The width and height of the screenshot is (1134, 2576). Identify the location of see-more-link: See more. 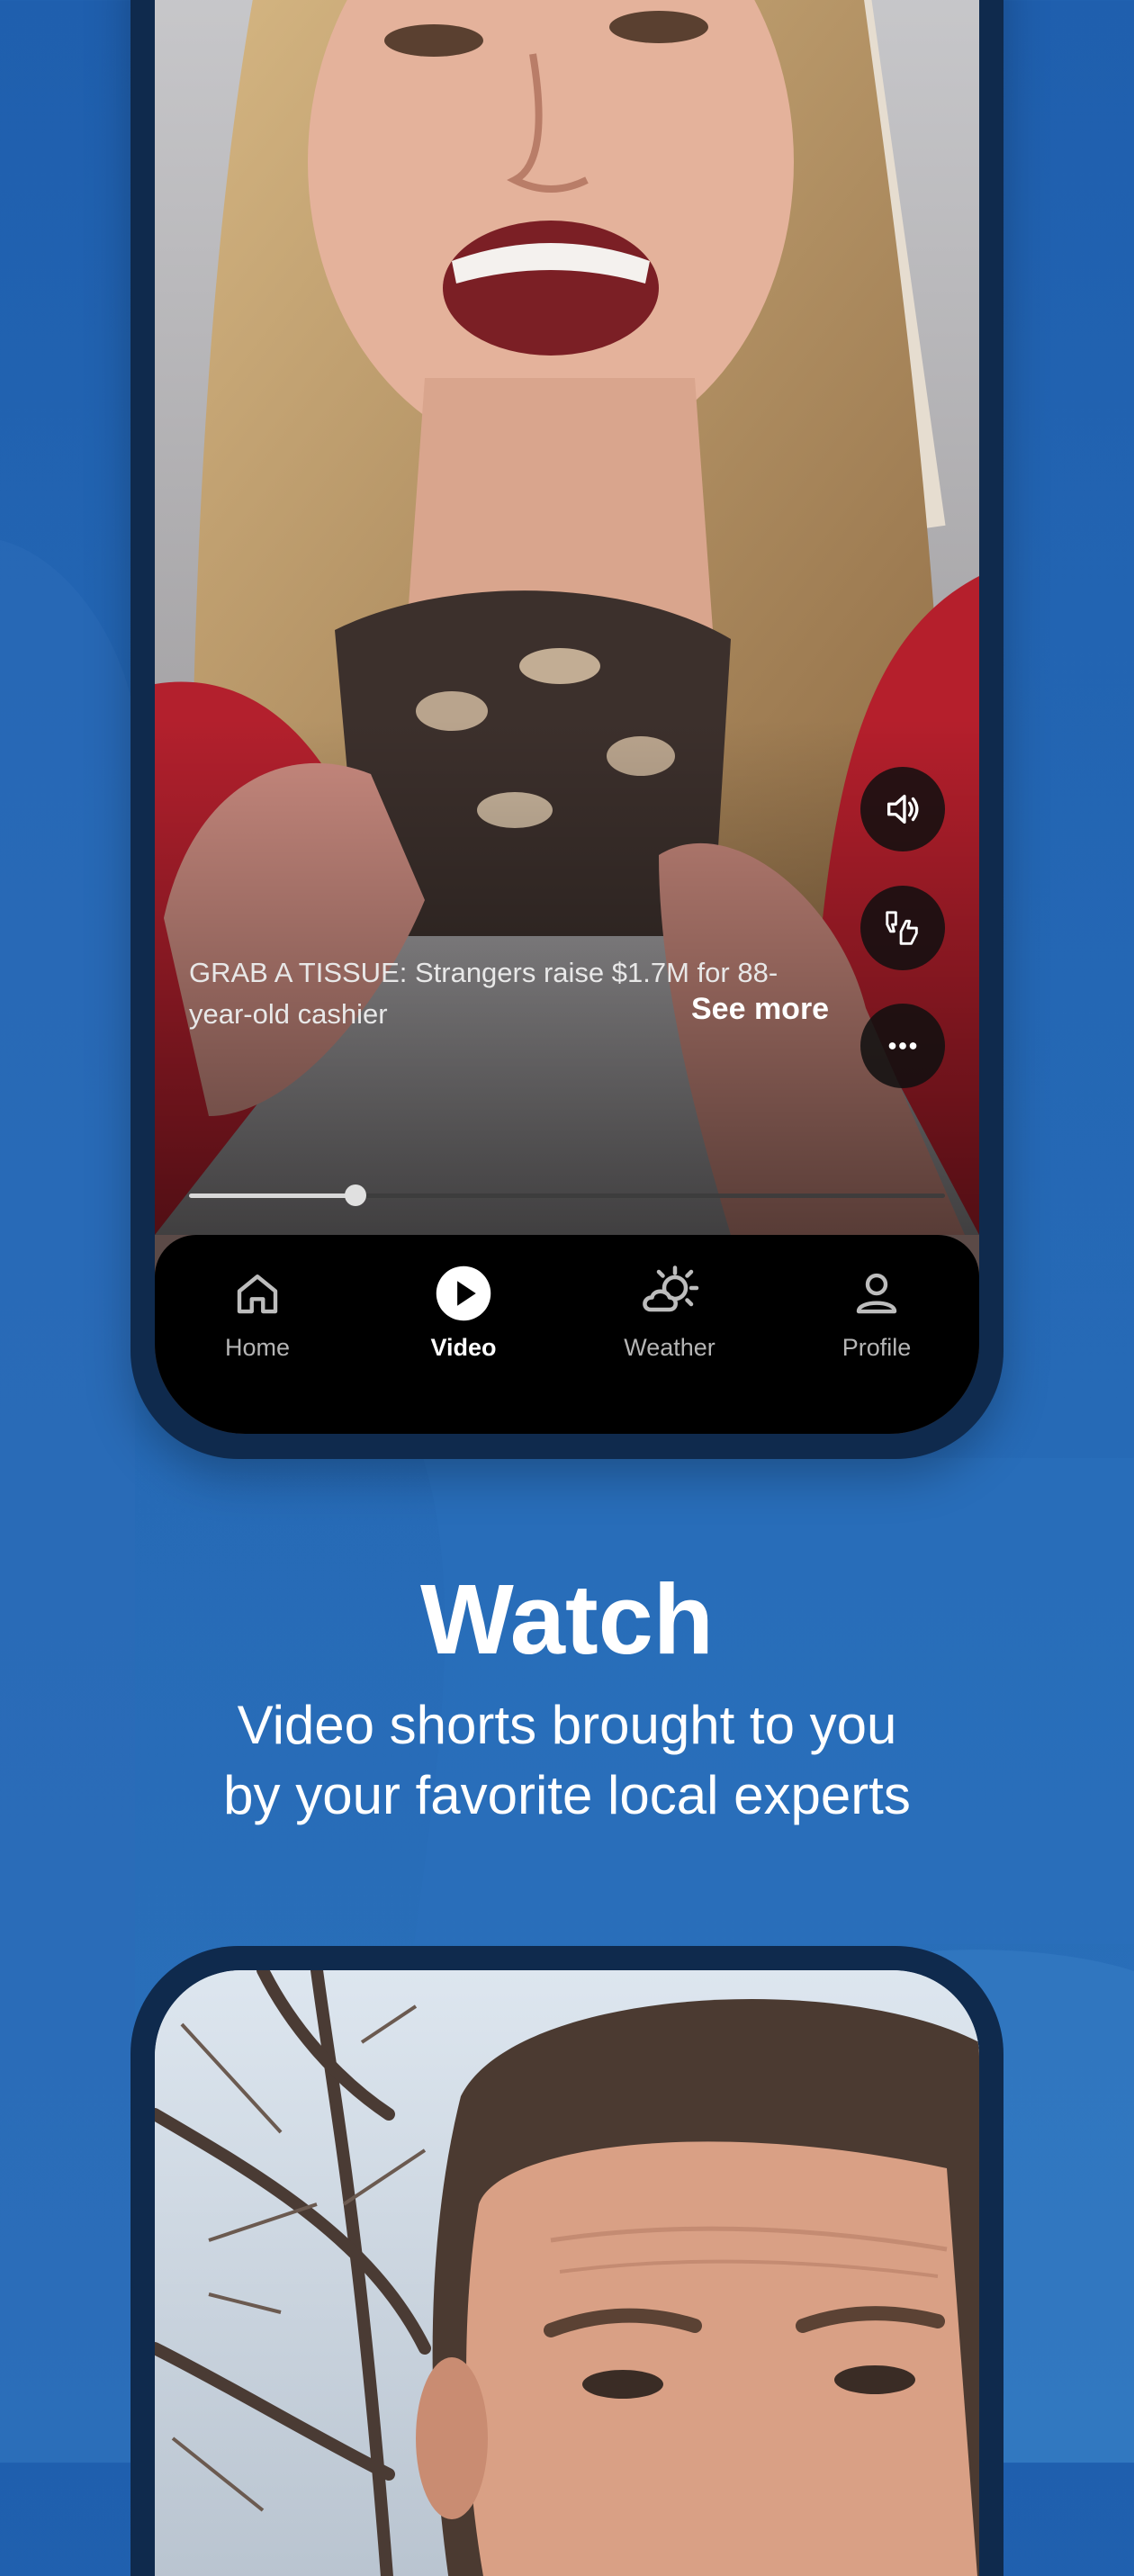
(760, 1009).